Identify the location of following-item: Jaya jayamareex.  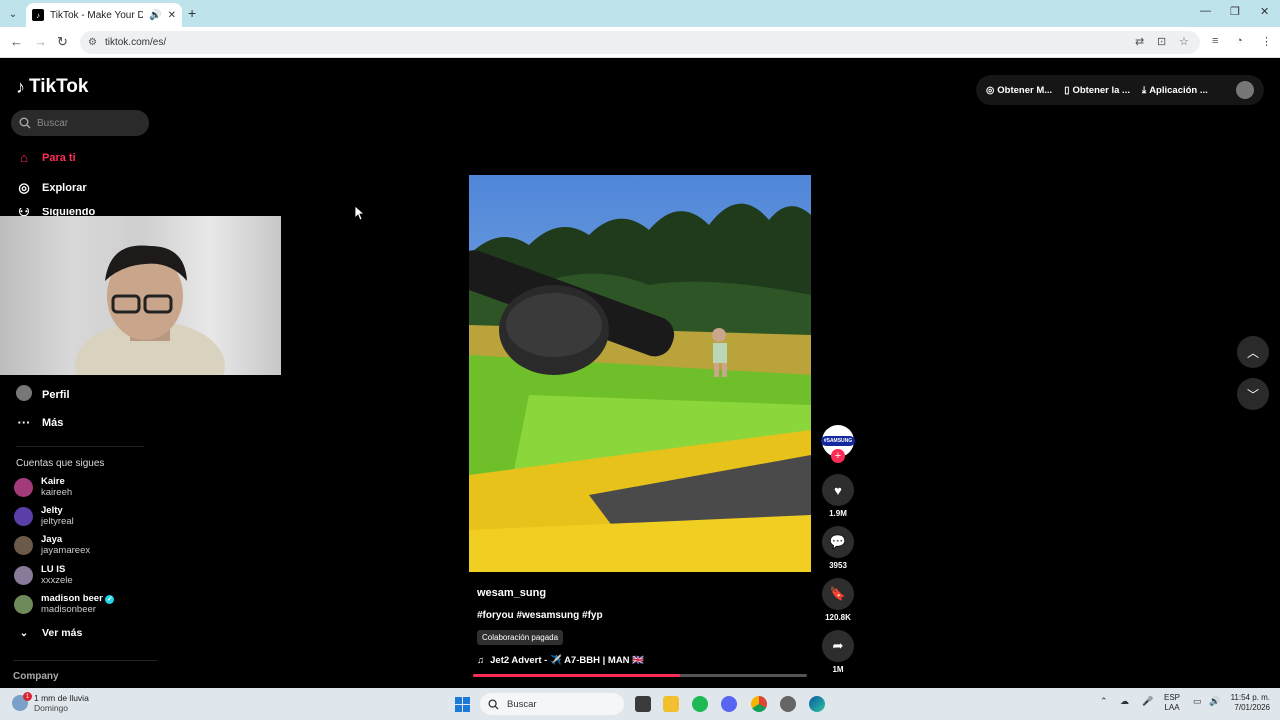
(52, 545).